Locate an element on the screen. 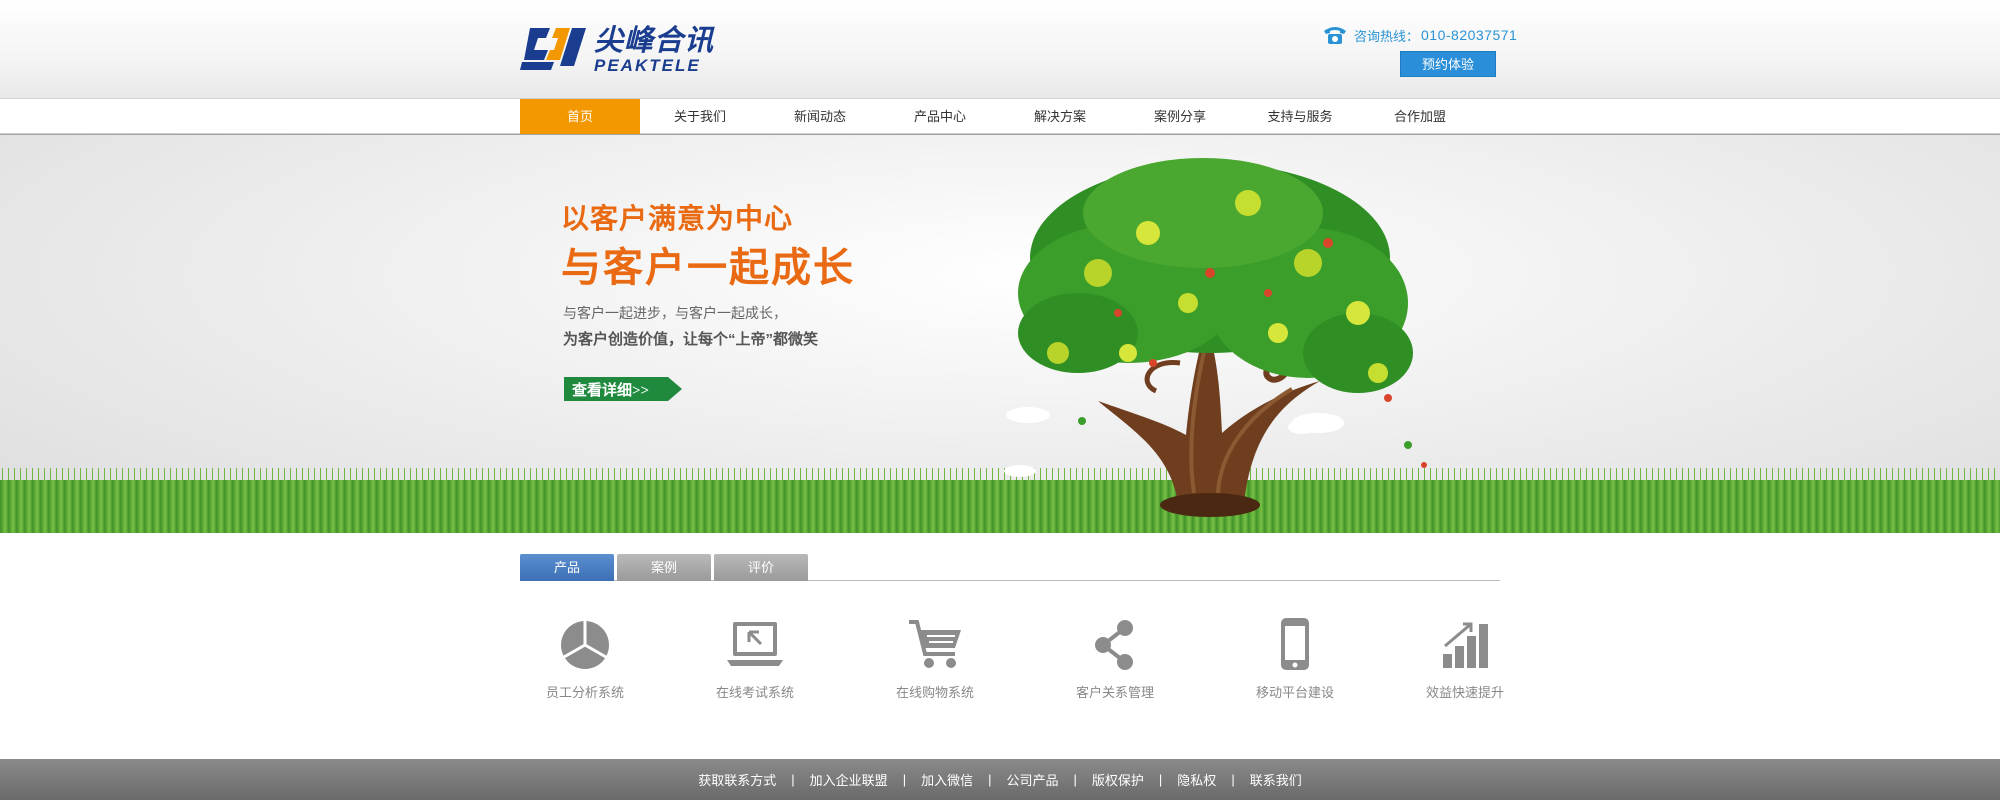 This screenshot has width=2000, height=800. mobile-phone-icon is located at coordinates (1295, 644).